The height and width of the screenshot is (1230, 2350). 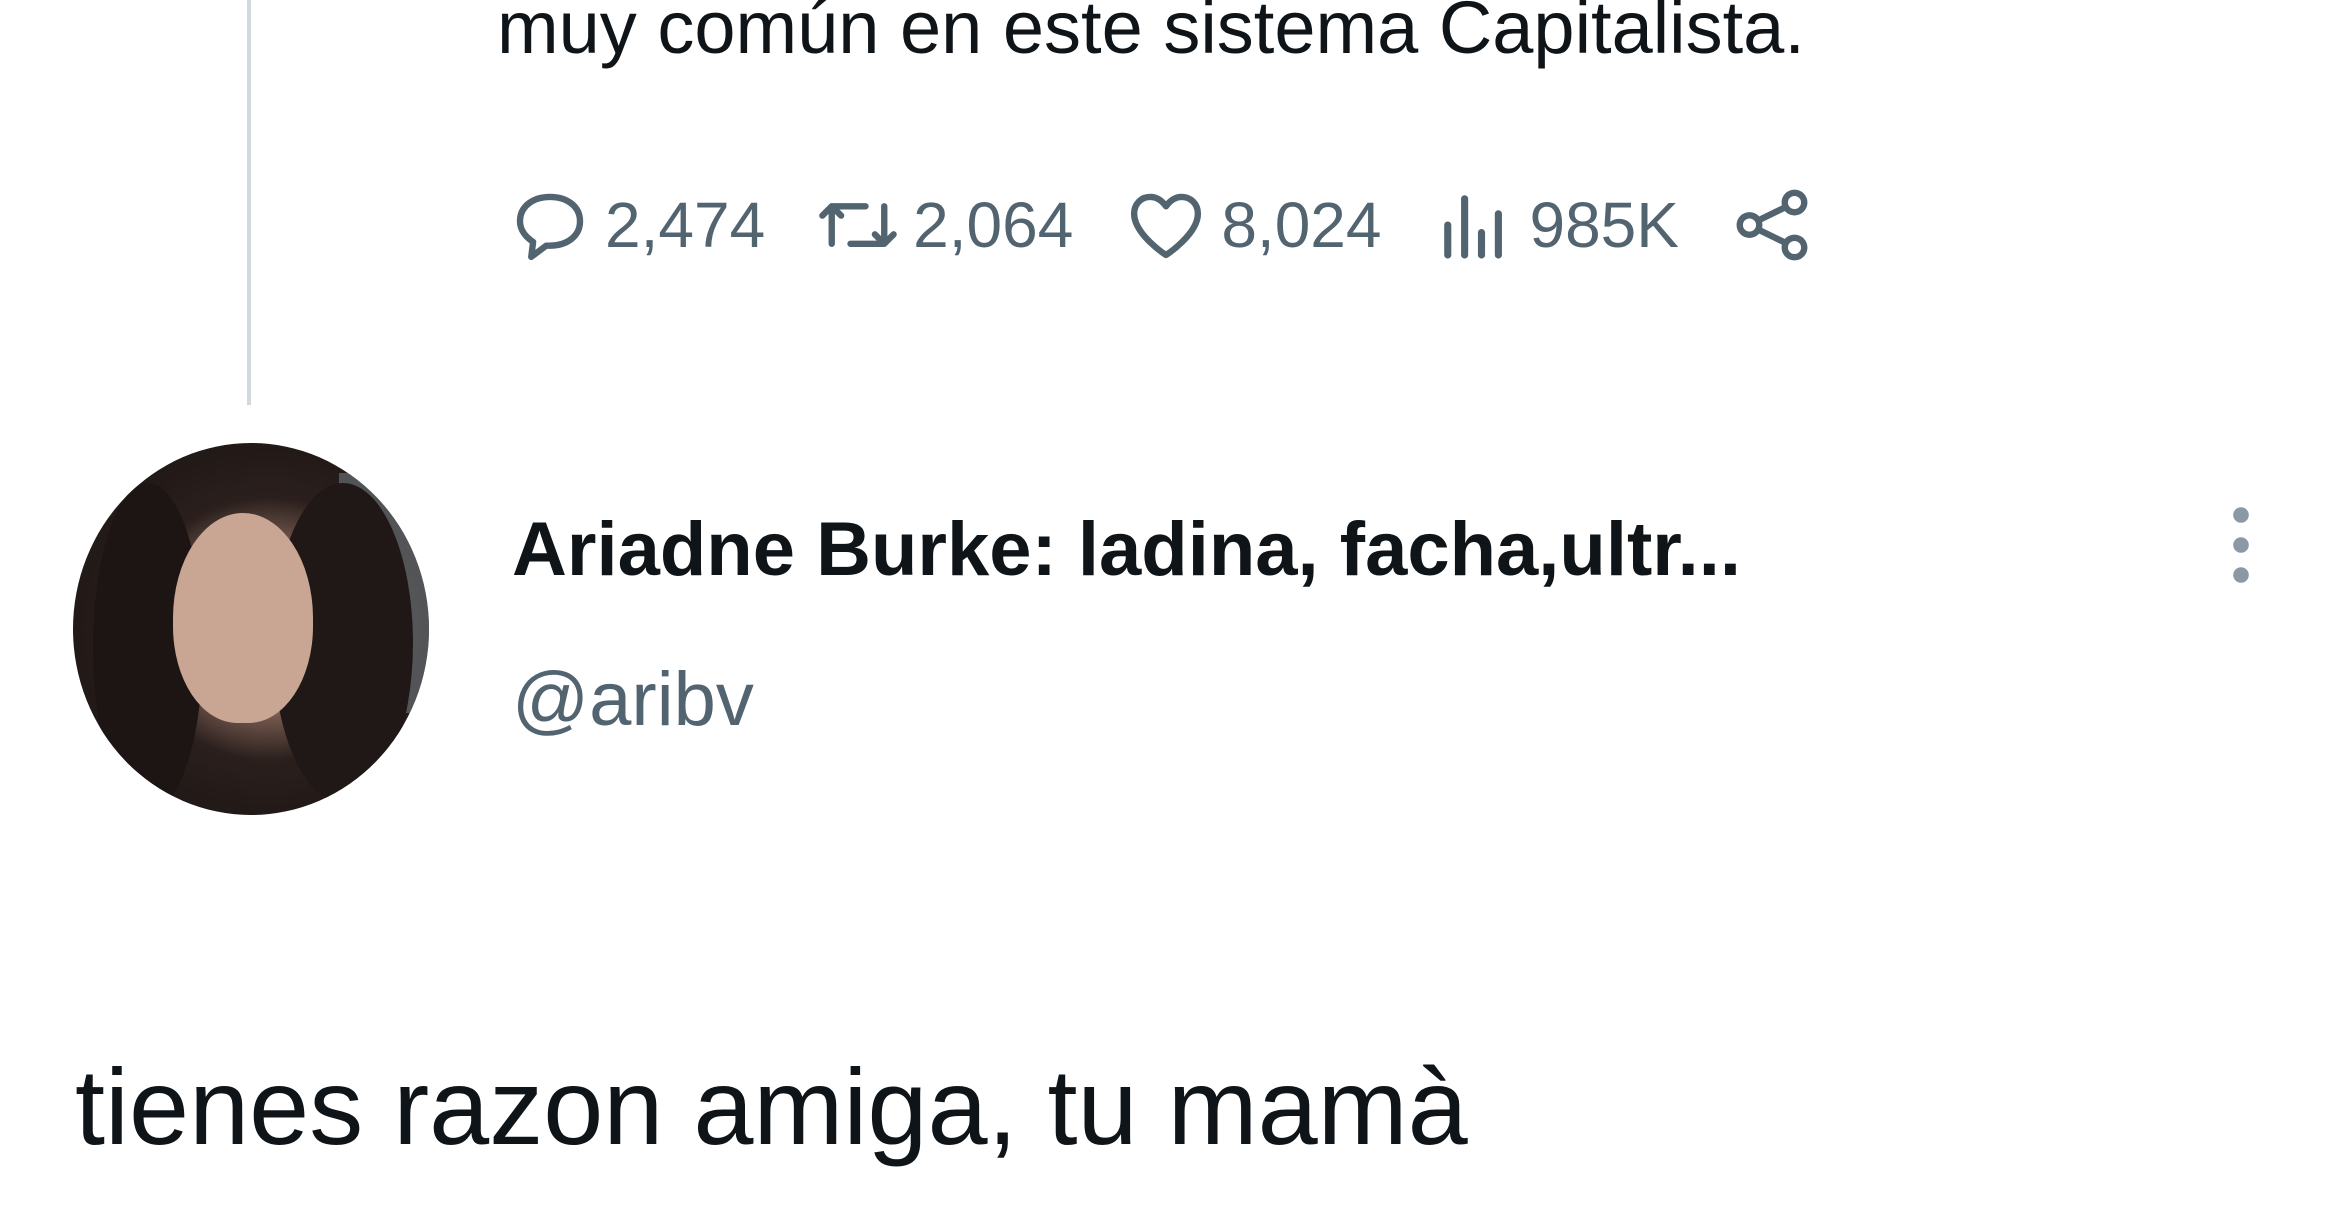 What do you see at coordinates (633, 700) in the screenshot?
I see `author-handle: @aribv` at bounding box center [633, 700].